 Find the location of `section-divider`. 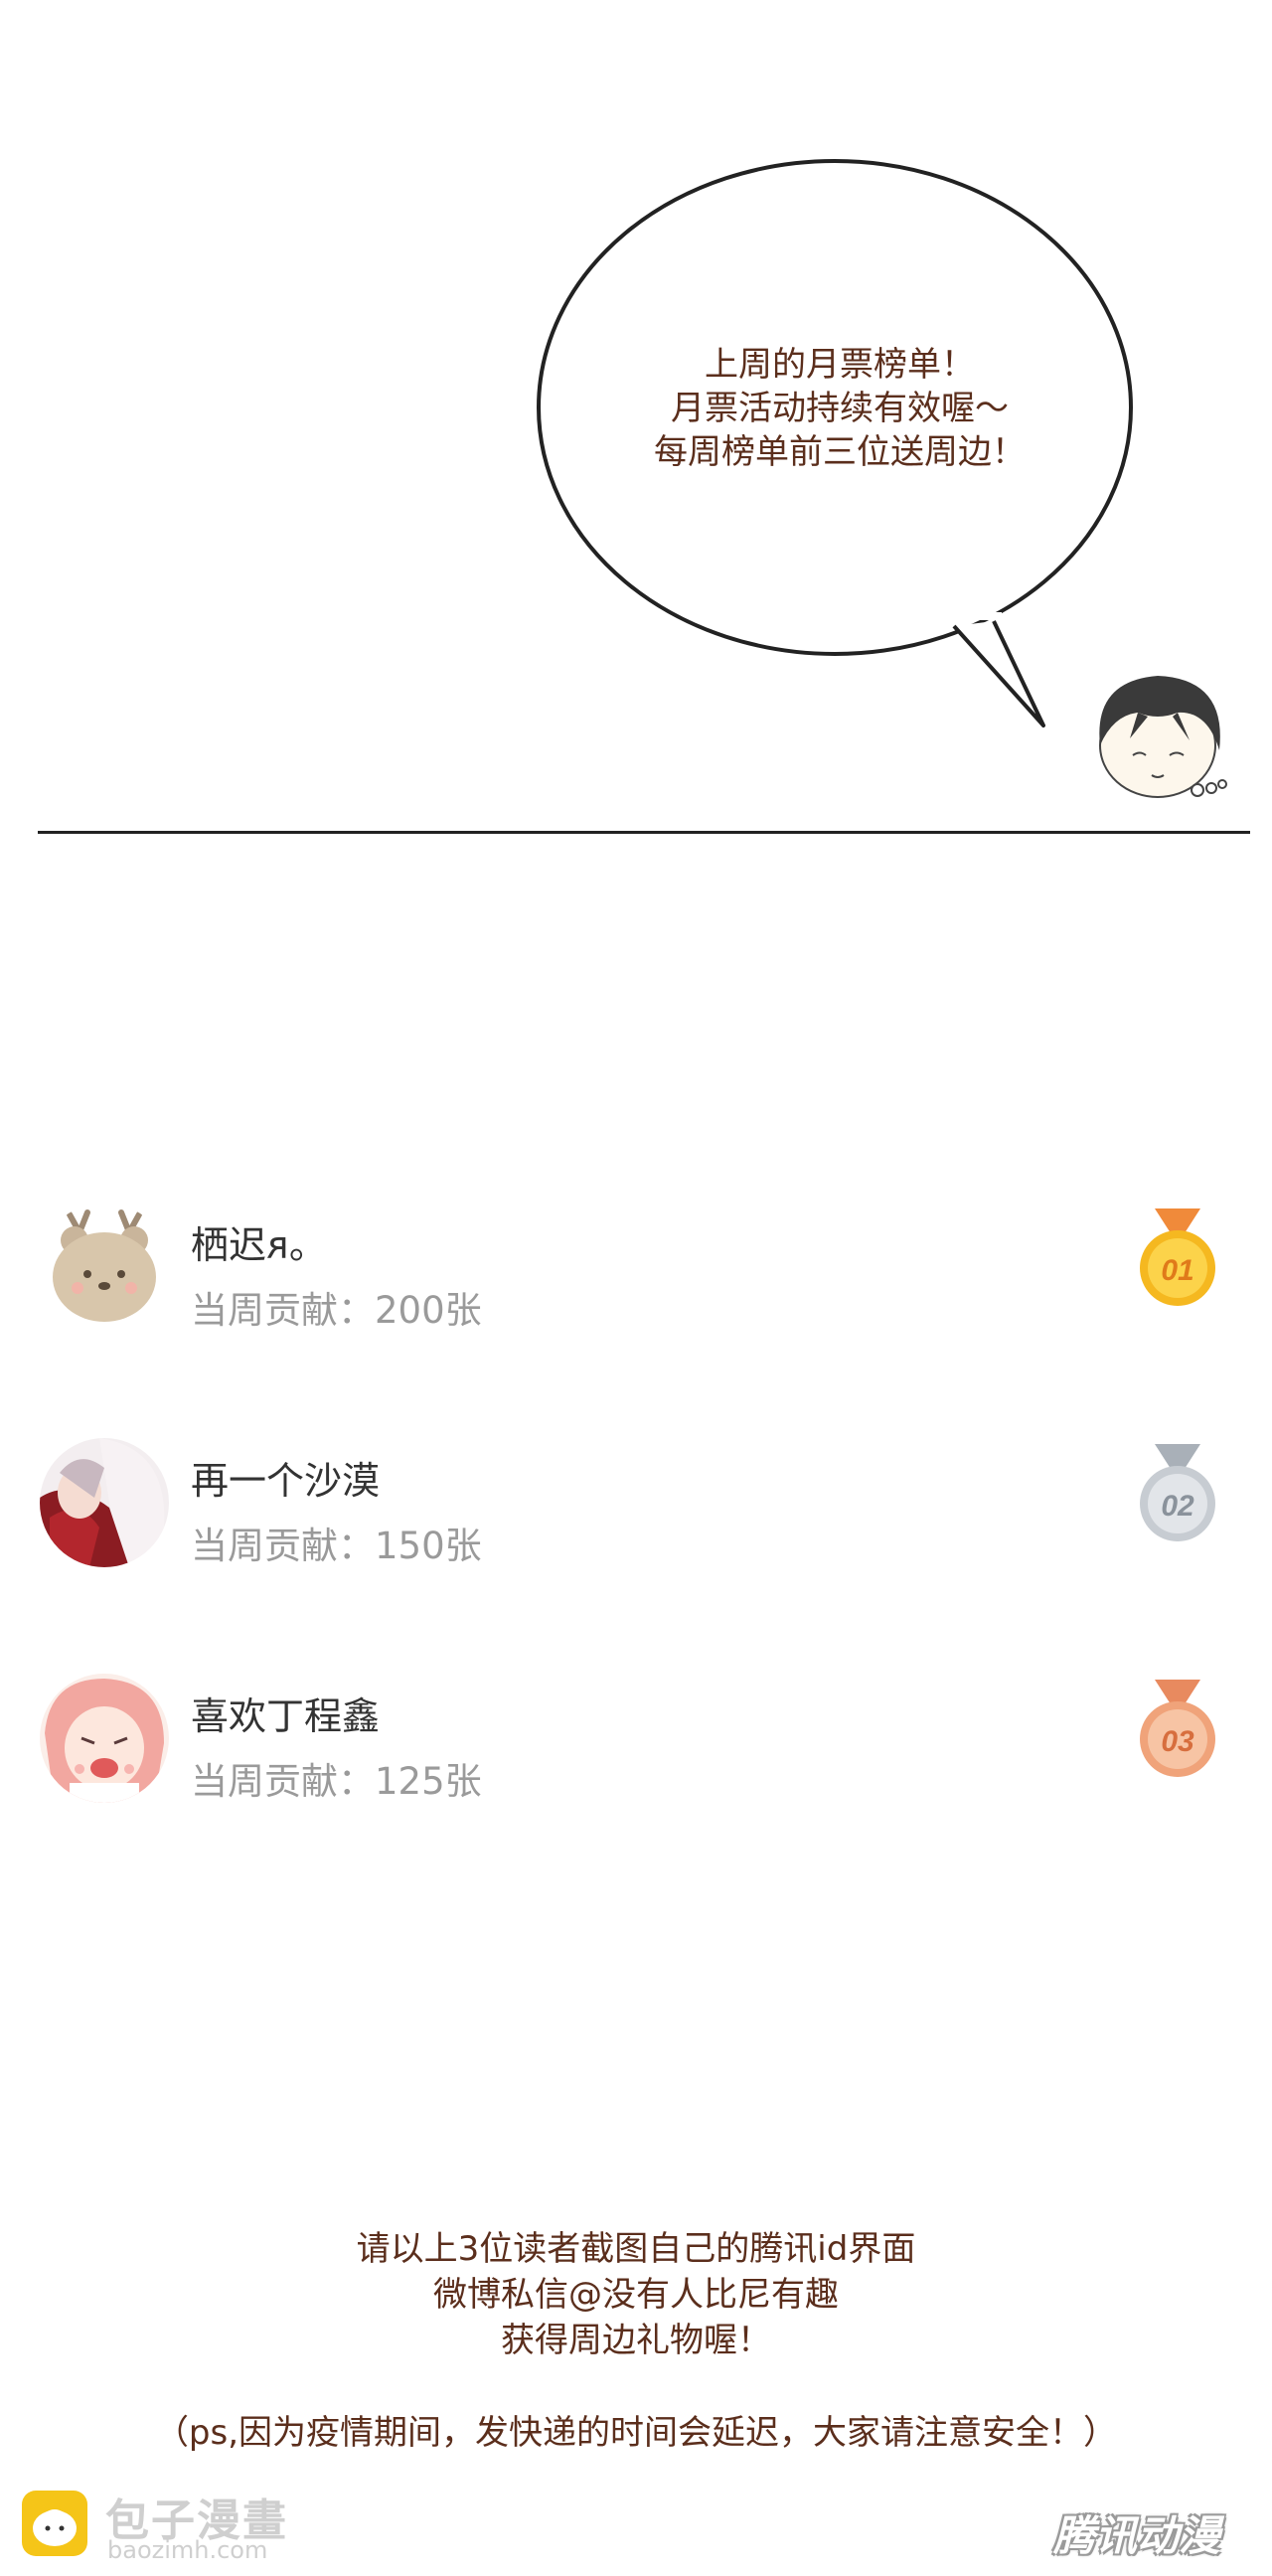

section-divider is located at coordinates (644, 832).